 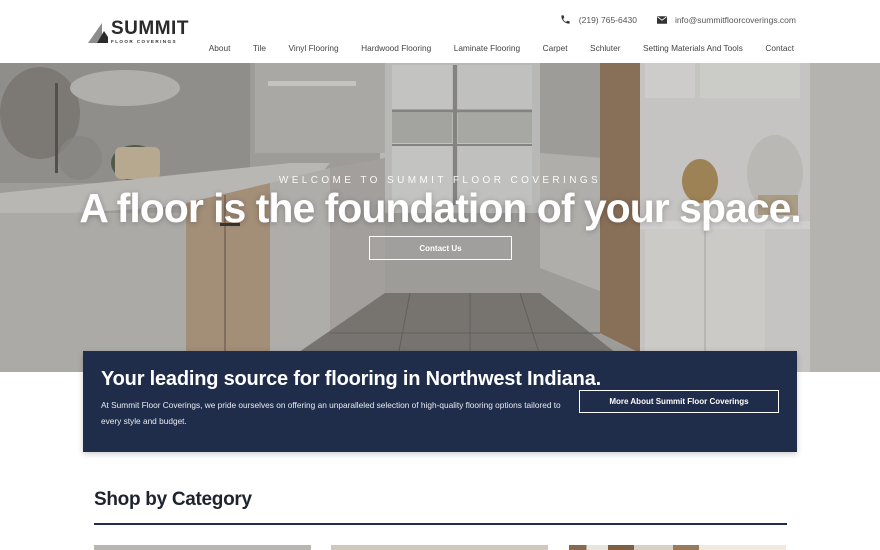 What do you see at coordinates (487, 48) in the screenshot?
I see `nav-item-laminate-flooring: Laminate Flooring` at bounding box center [487, 48].